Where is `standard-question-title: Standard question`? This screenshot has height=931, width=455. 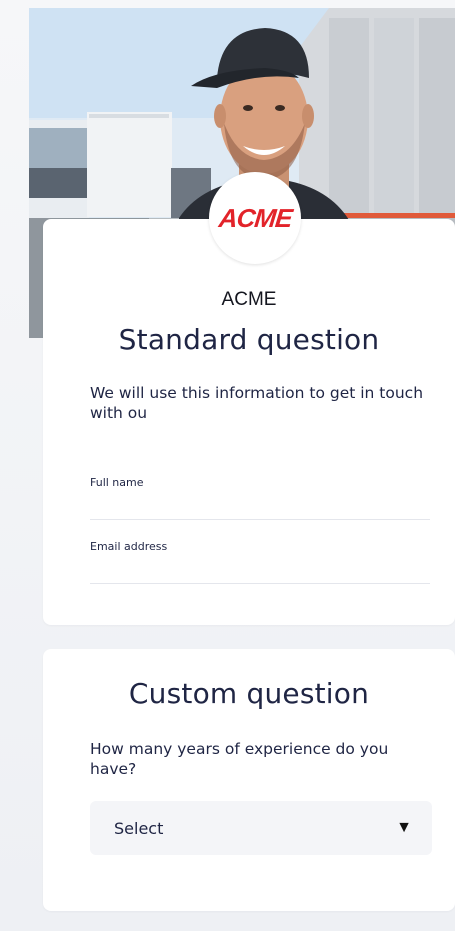 standard-question-title: Standard question is located at coordinates (249, 339).